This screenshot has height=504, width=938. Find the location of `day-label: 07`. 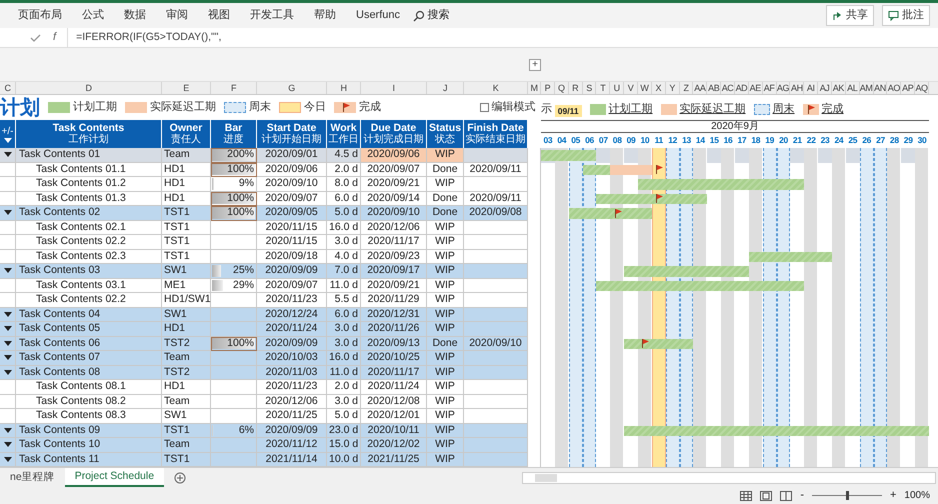

day-label: 07 is located at coordinates (603, 140).